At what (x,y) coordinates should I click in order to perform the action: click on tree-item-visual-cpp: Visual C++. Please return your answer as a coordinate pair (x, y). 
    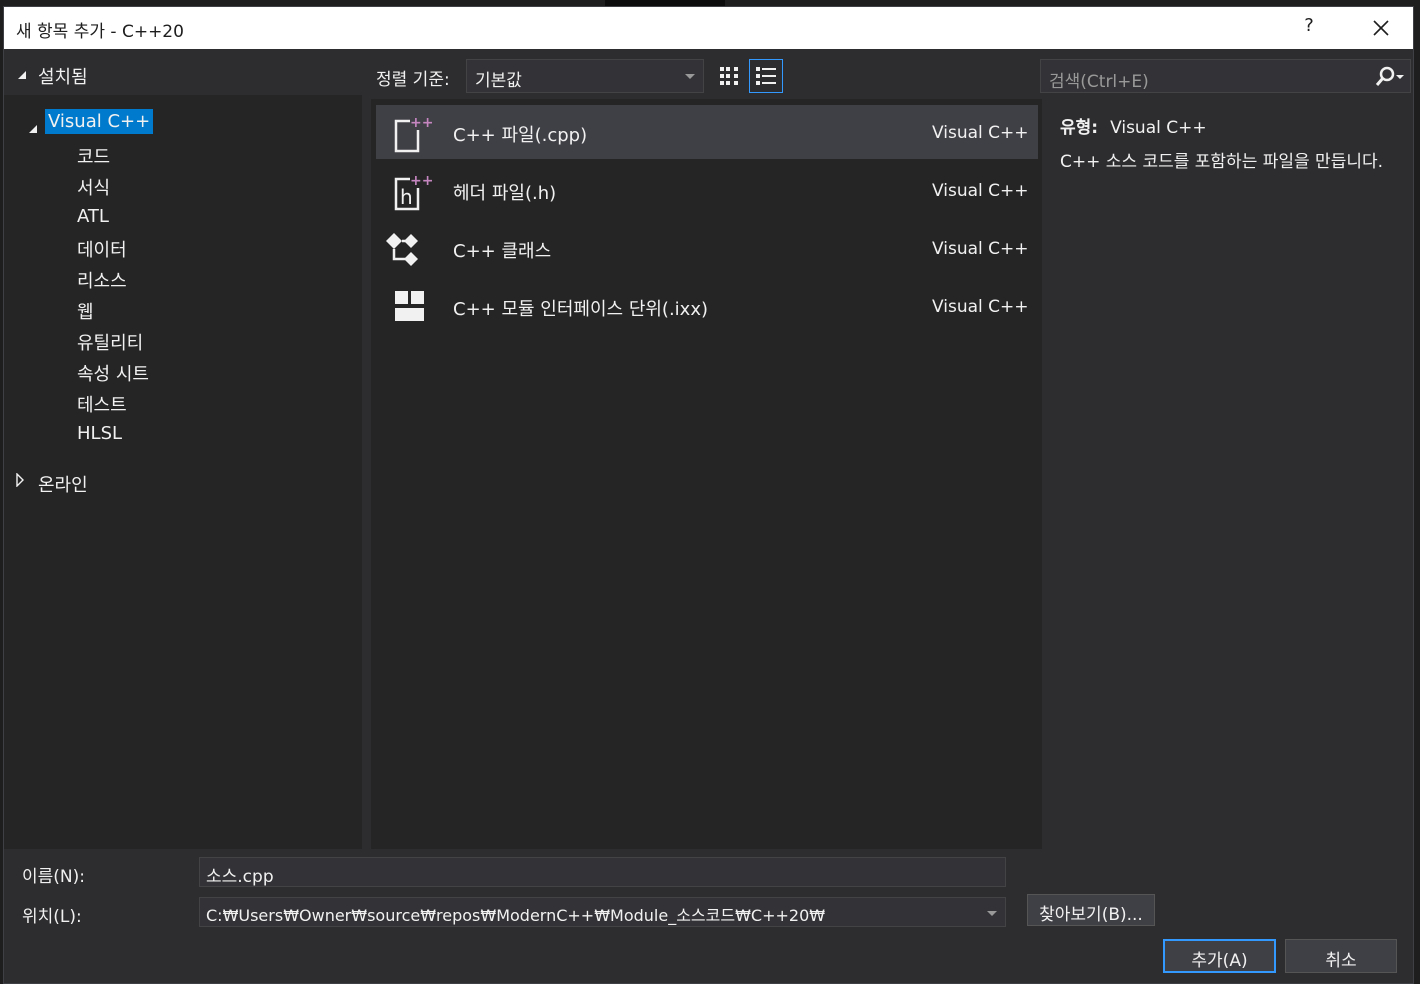
    Looking at the image, I should click on (99, 121).